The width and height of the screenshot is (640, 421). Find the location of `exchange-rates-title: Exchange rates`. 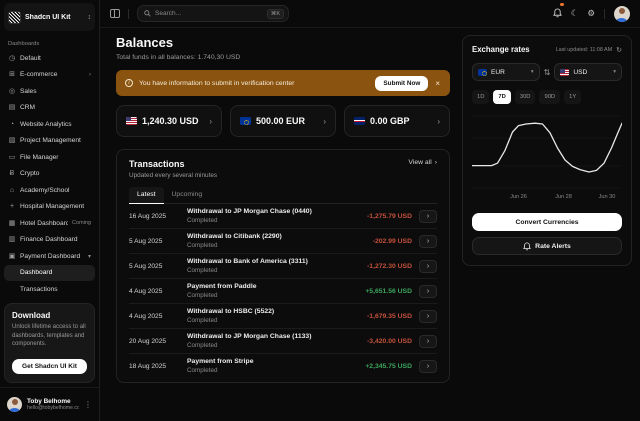

exchange-rates-title: Exchange rates is located at coordinates (501, 49).